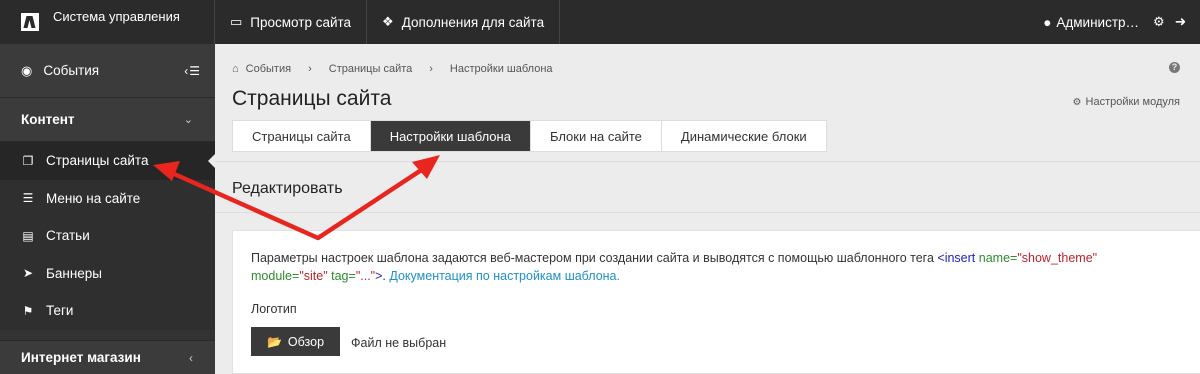 This screenshot has height=374, width=1200. Describe the element at coordinates (1057, 258) in the screenshot. I see `tag-value-name: "show_theme"` at that location.